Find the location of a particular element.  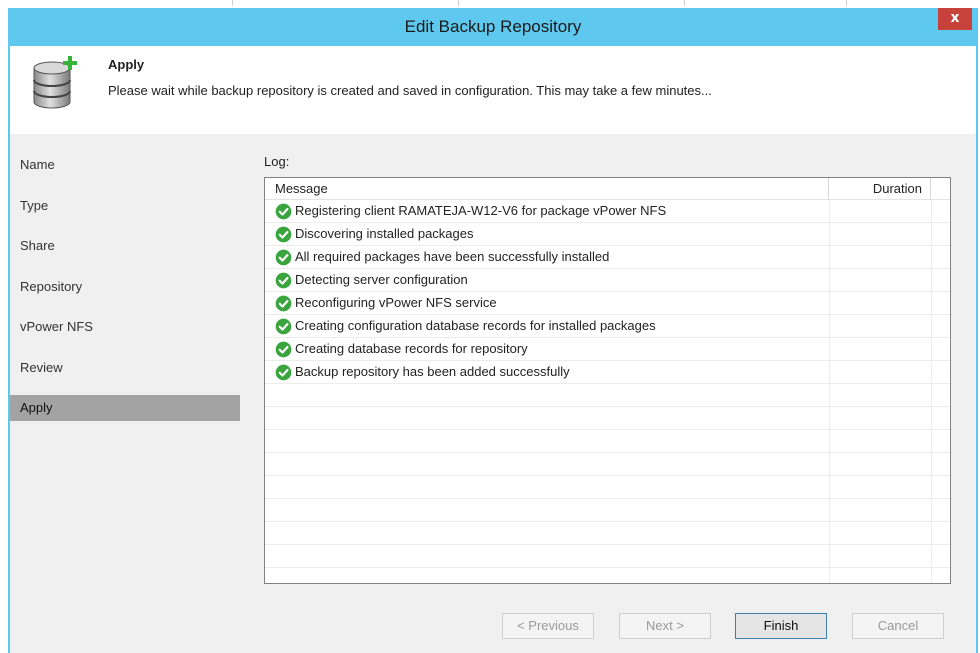

step-title: Apply is located at coordinates (126, 64).